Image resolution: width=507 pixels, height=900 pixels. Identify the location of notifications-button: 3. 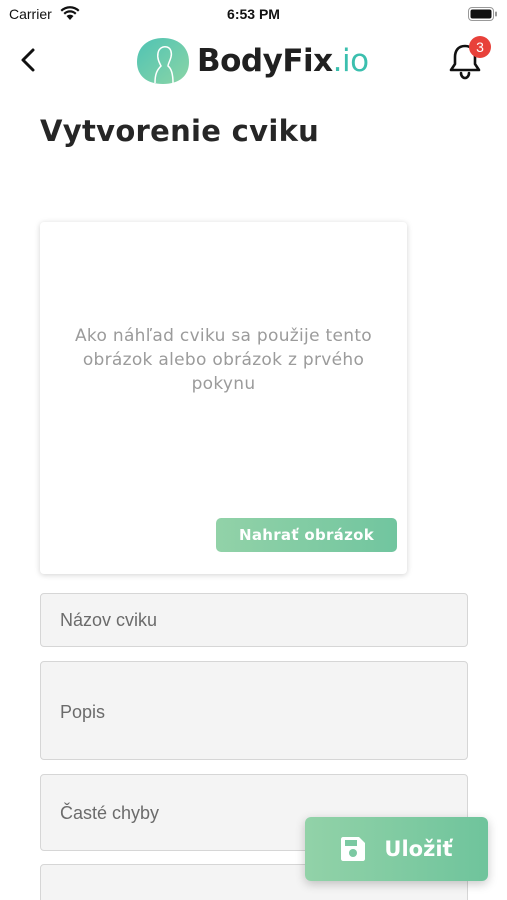
(467, 59).